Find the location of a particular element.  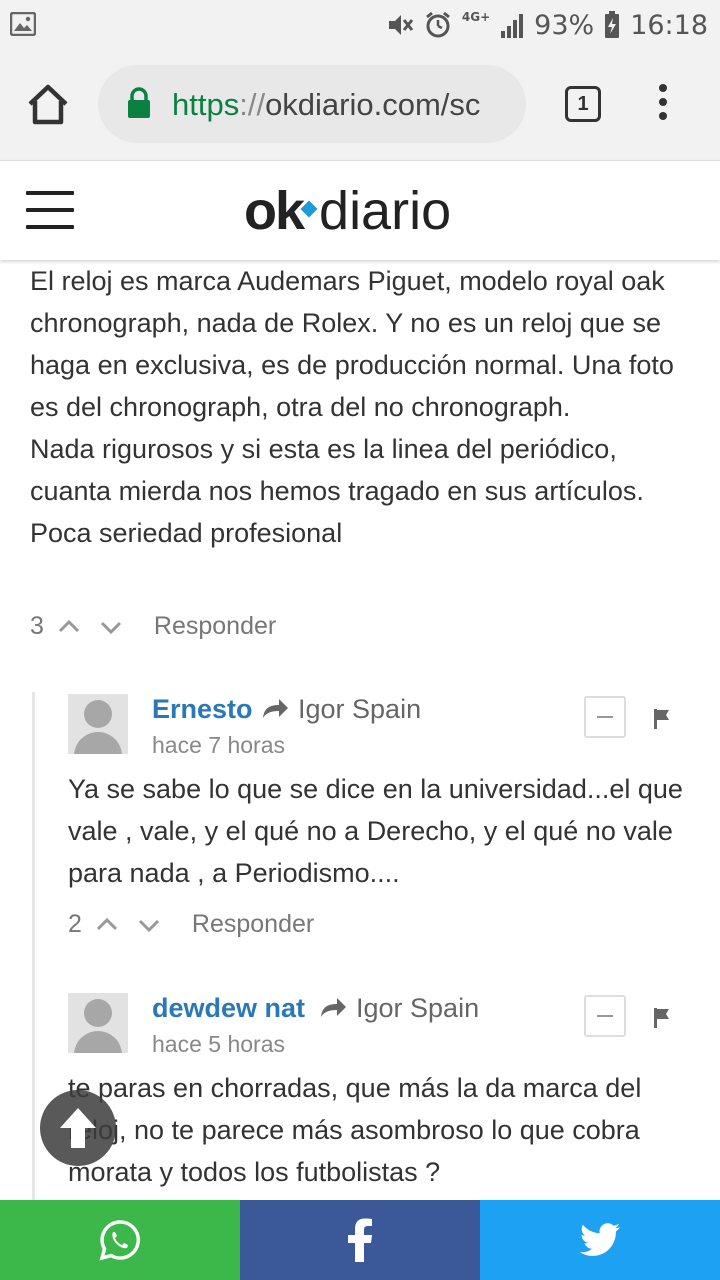

tab-switcher-icon: 1 is located at coordinates (583, 104).